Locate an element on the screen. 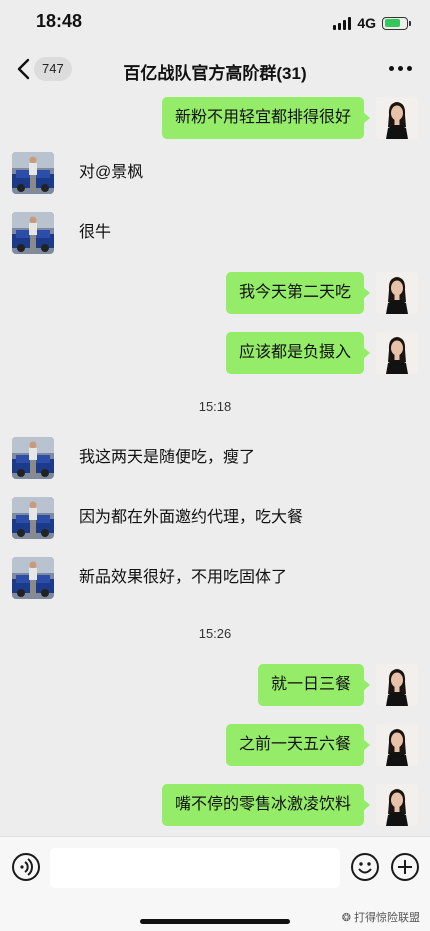 This screenshot has height=931, width=430. network-label: 4G is located at coordinates (366, 23).